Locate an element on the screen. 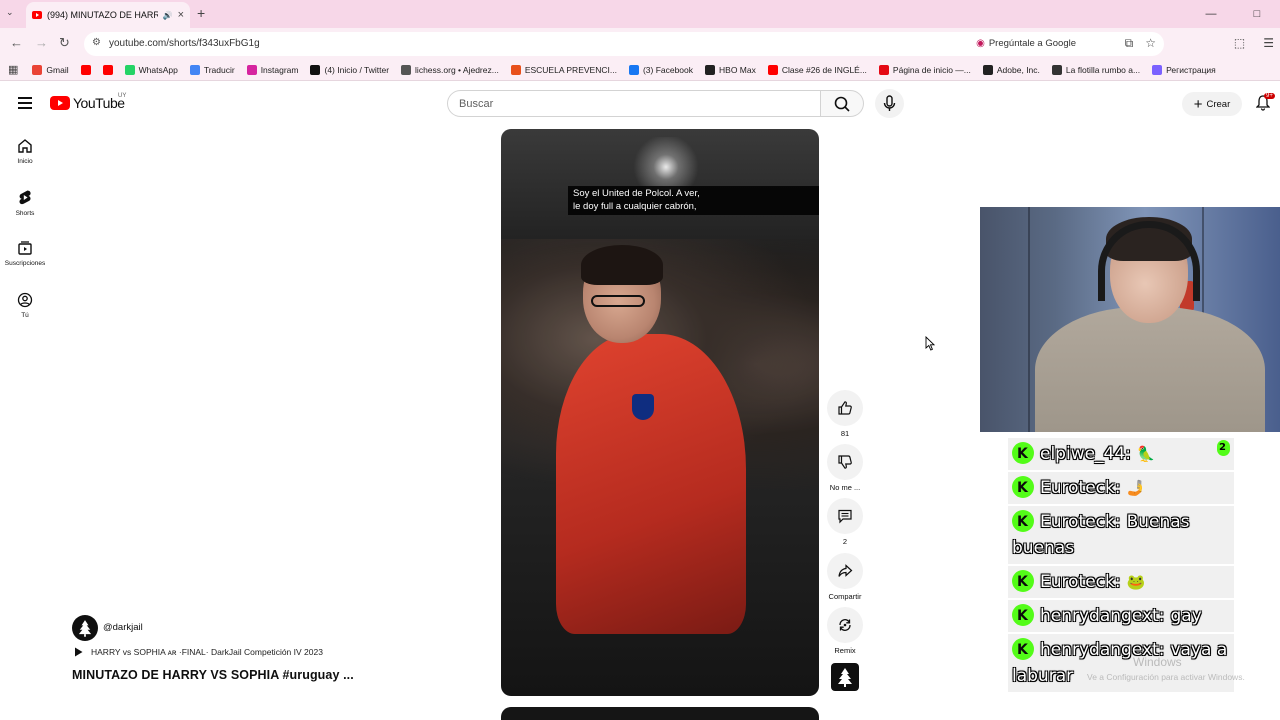  guide-item-you: Tú is located at coordinates (25, 305).